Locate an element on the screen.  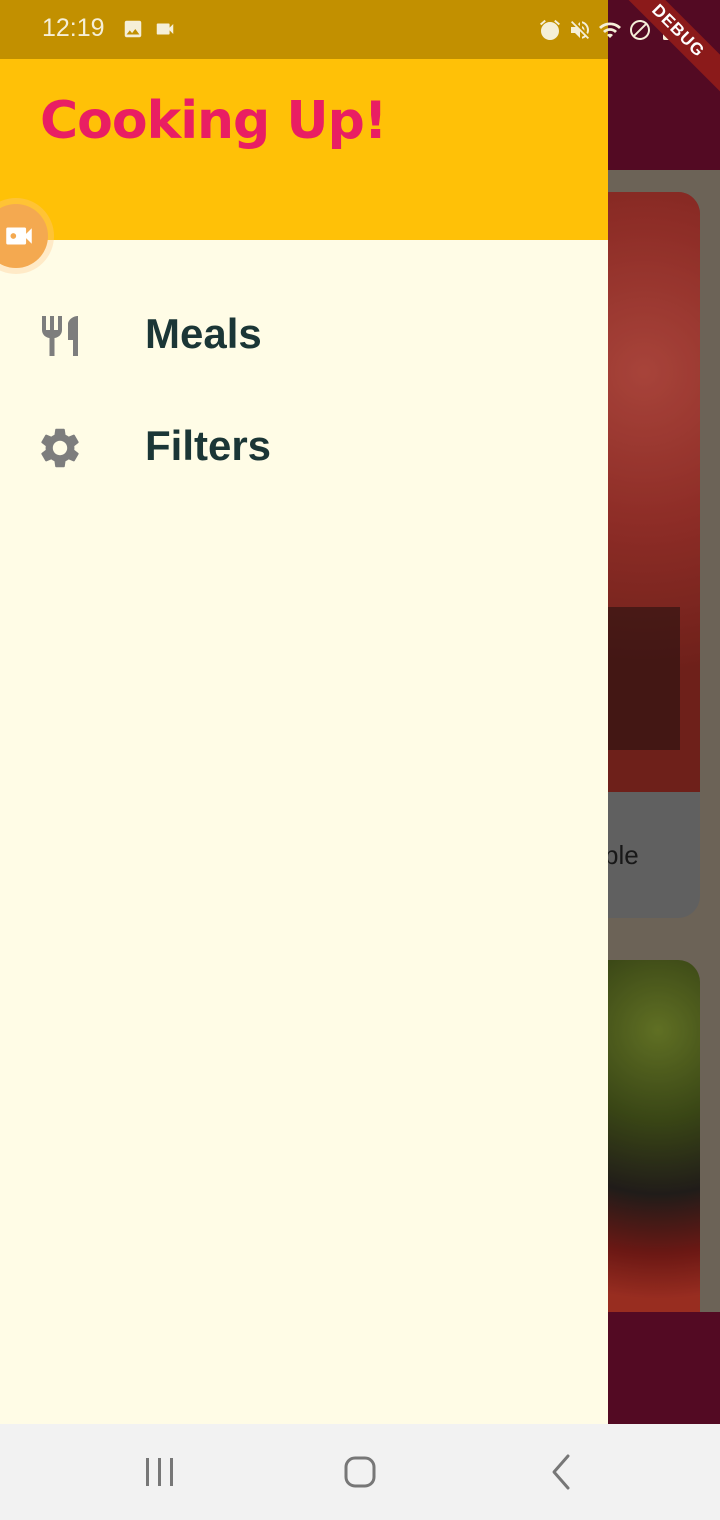
recent-apps-icon is located at coordinates (160, 1472).